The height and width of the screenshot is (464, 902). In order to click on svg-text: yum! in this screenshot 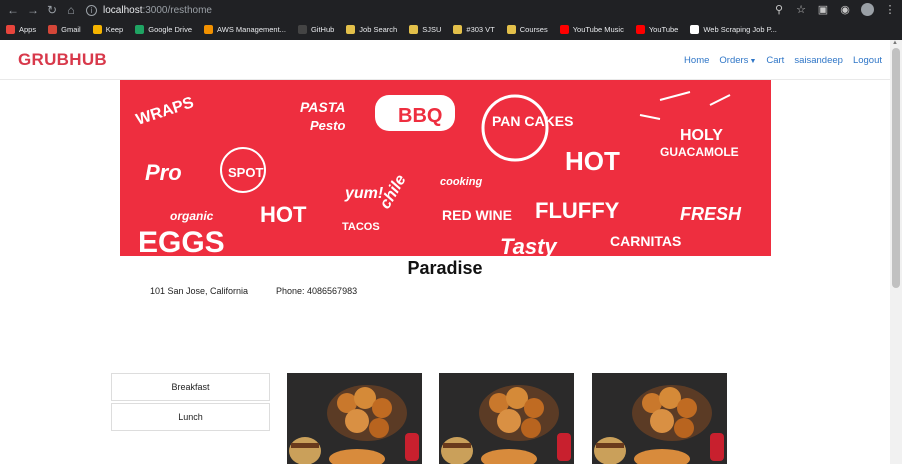, I will do `click(364, 193)`.